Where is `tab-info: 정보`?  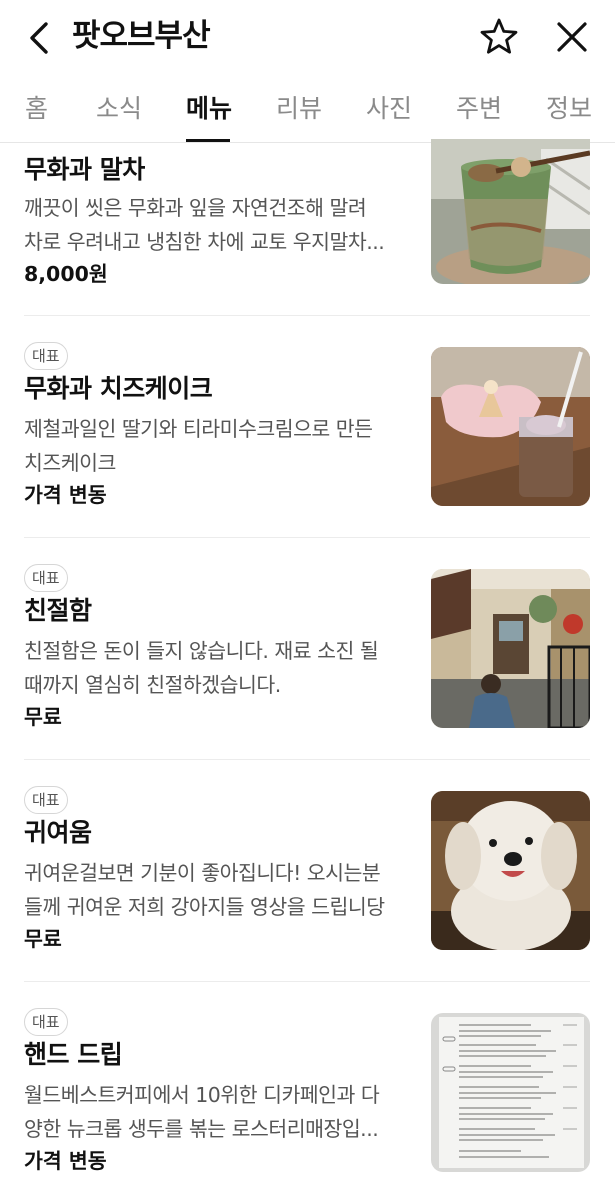
tab-info: 정보 is located at coordinates (569, 109).